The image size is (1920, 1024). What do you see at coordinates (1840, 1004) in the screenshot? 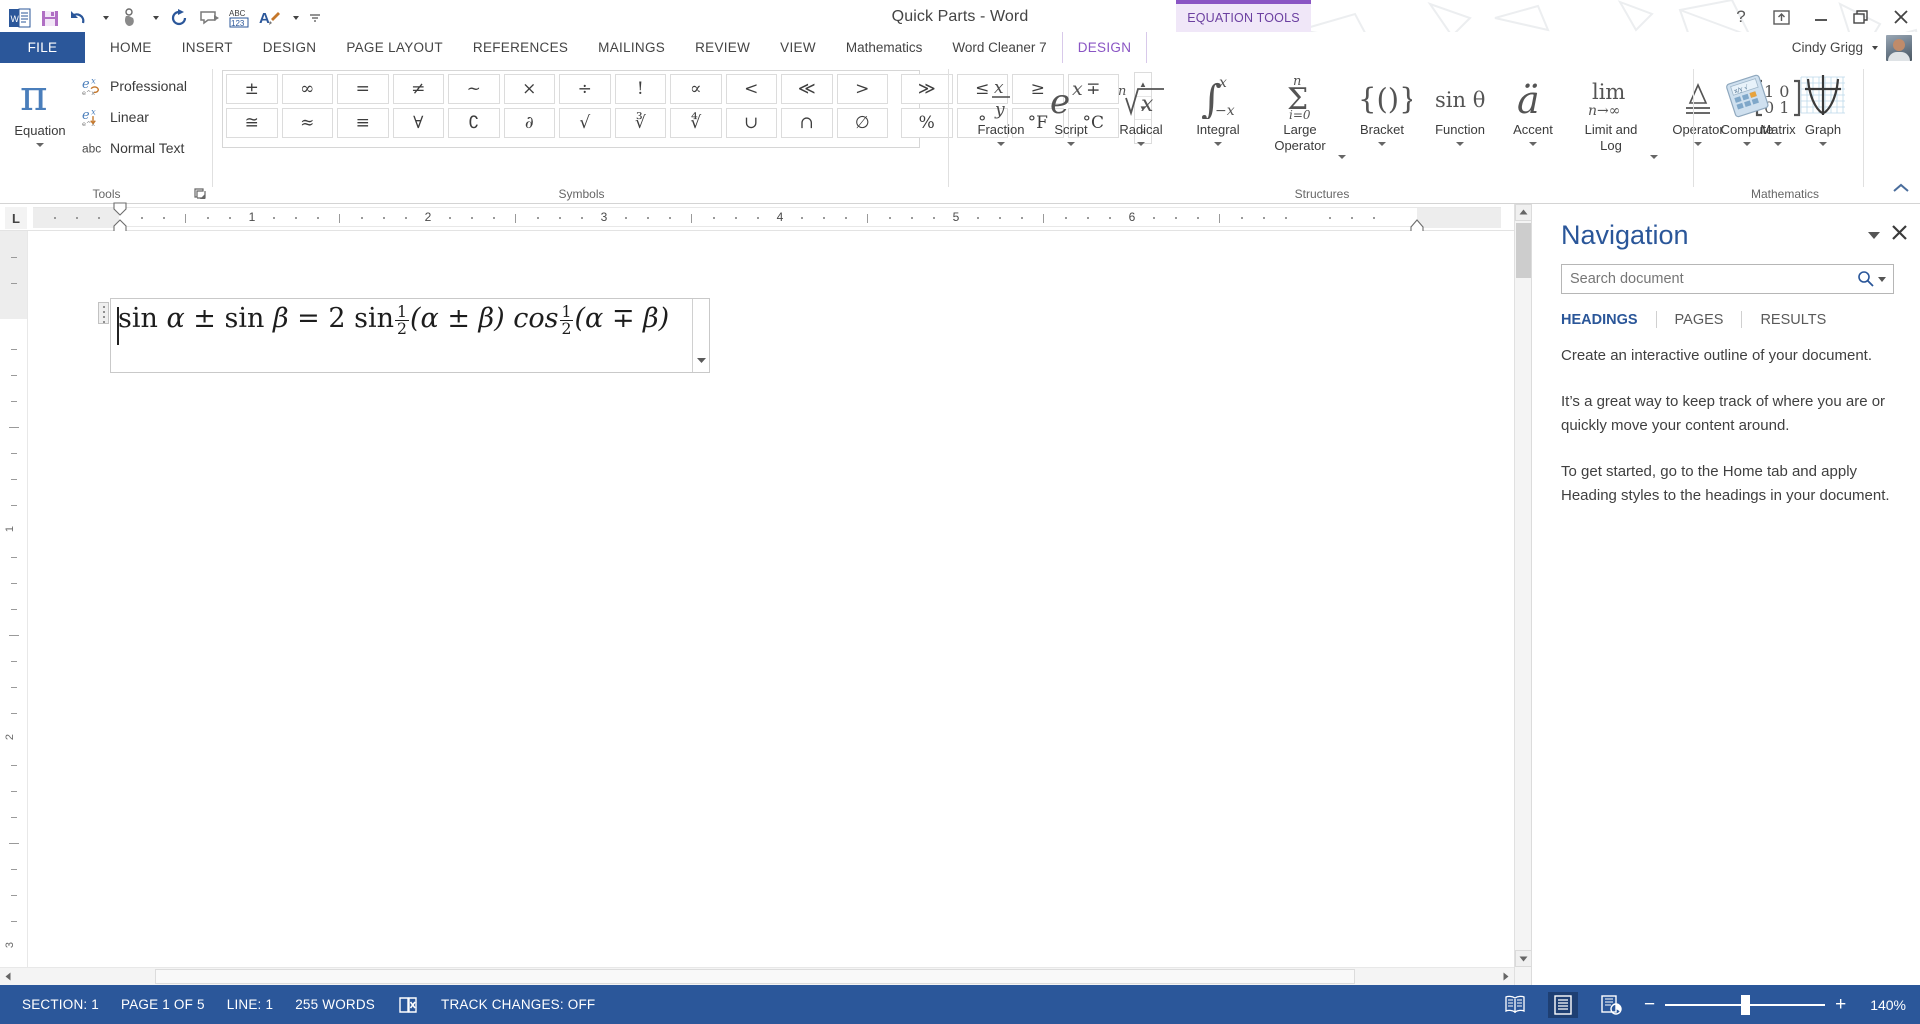
I see `zoom-in-icon: +` at bounding box center [1840, 1004].